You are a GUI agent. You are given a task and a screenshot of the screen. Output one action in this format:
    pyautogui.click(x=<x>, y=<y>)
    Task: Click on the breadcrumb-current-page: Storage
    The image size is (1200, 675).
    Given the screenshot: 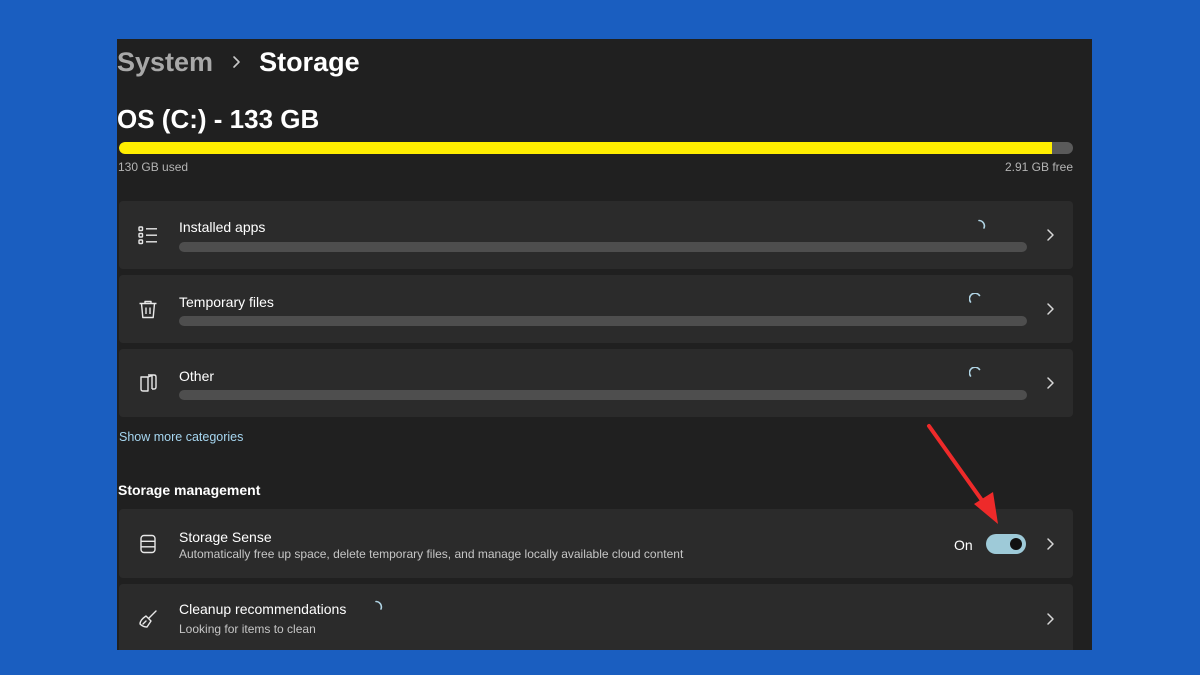 What is the action you would take?
    pyautogui.click(x=309, y=62)
    